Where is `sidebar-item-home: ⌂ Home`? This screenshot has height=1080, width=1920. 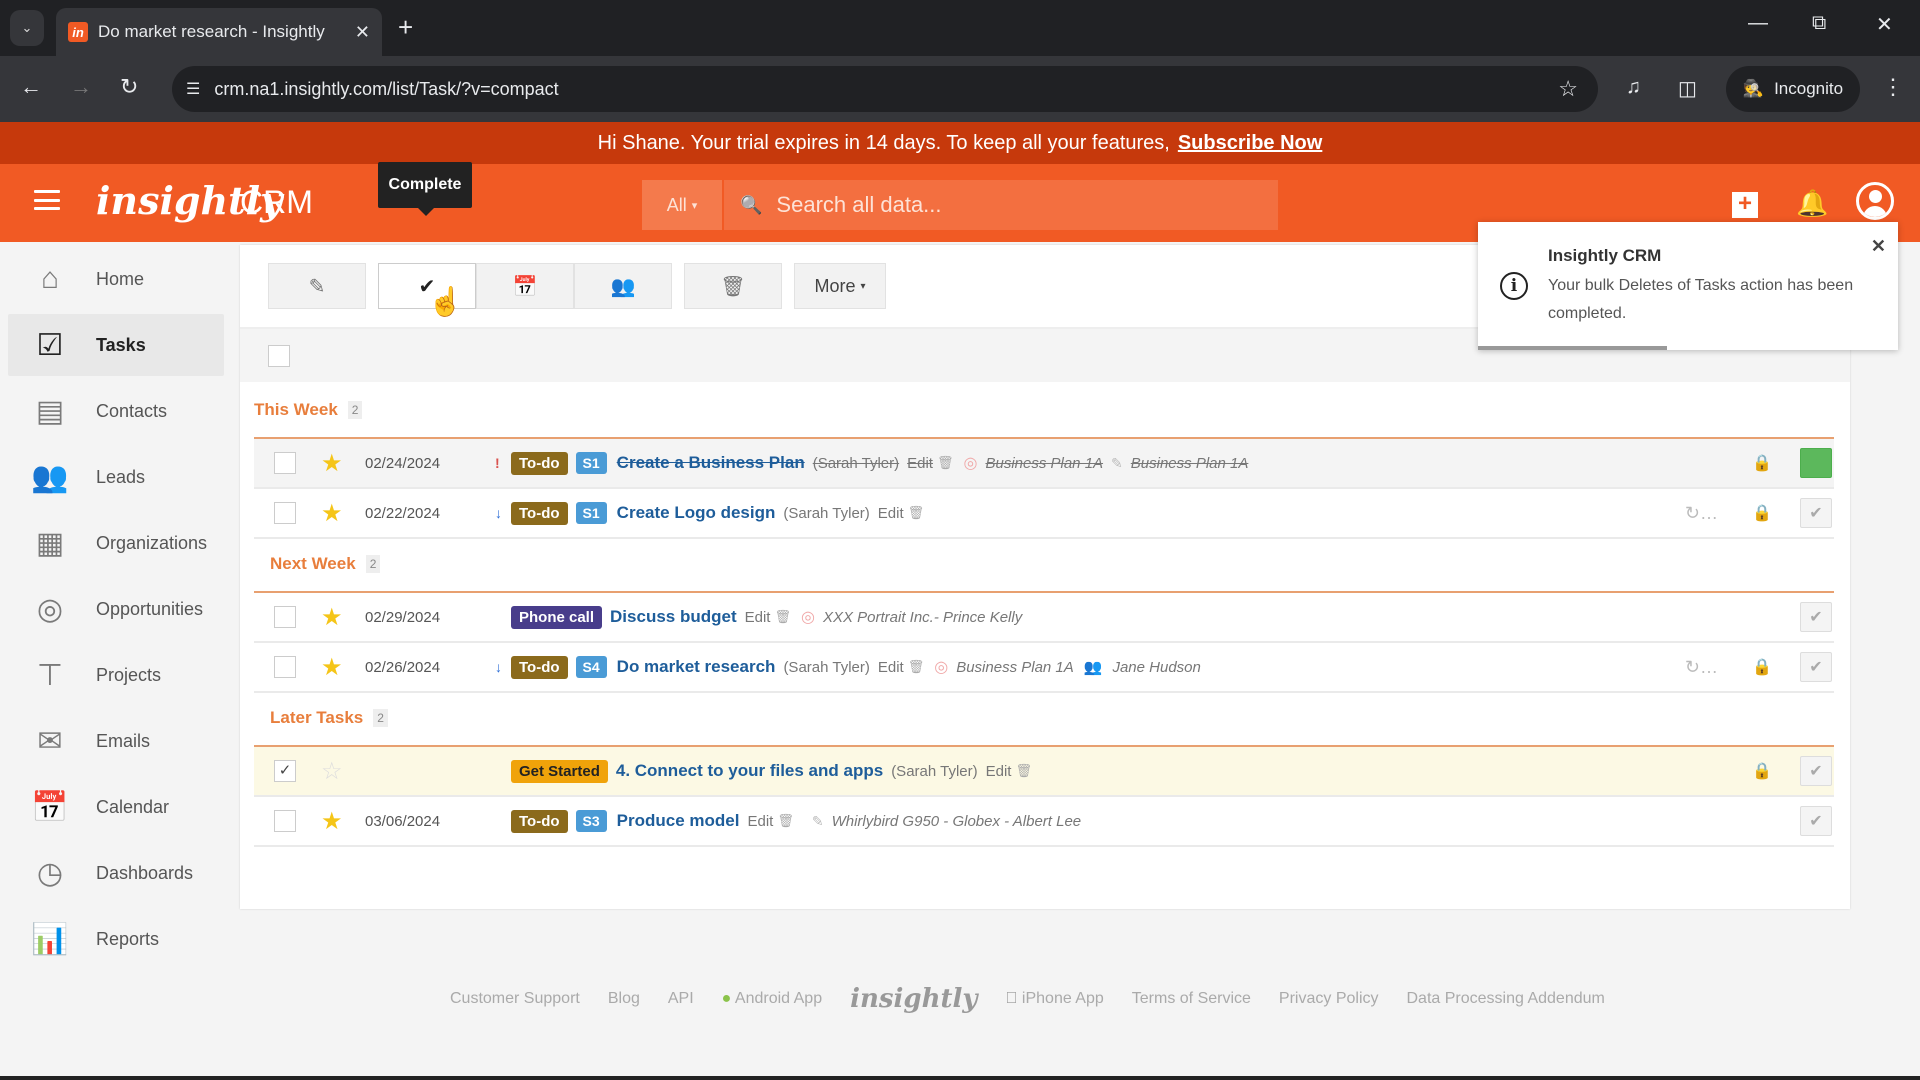
sidebar-item-home: ⌂ Home is located at coordinates (116, 279).